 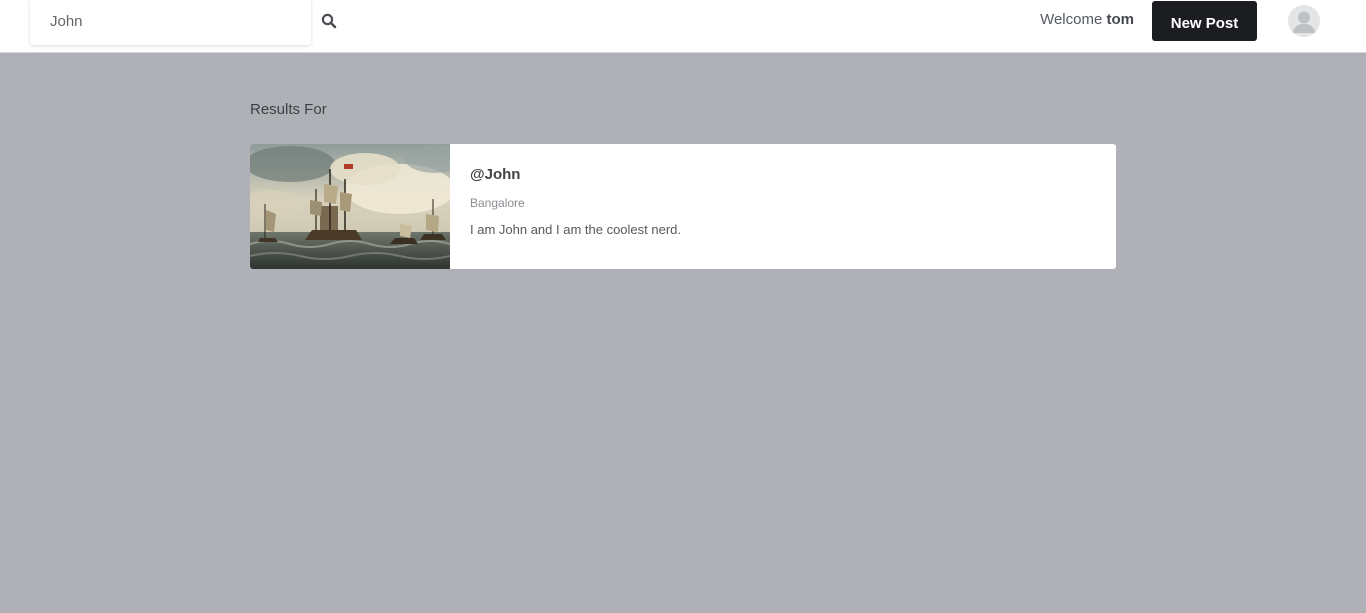 What do you see at coordinates (683, 26) in the screenshot?
I see `top-navbar: Welcome tom New Post` at bounding box center [683, 26].